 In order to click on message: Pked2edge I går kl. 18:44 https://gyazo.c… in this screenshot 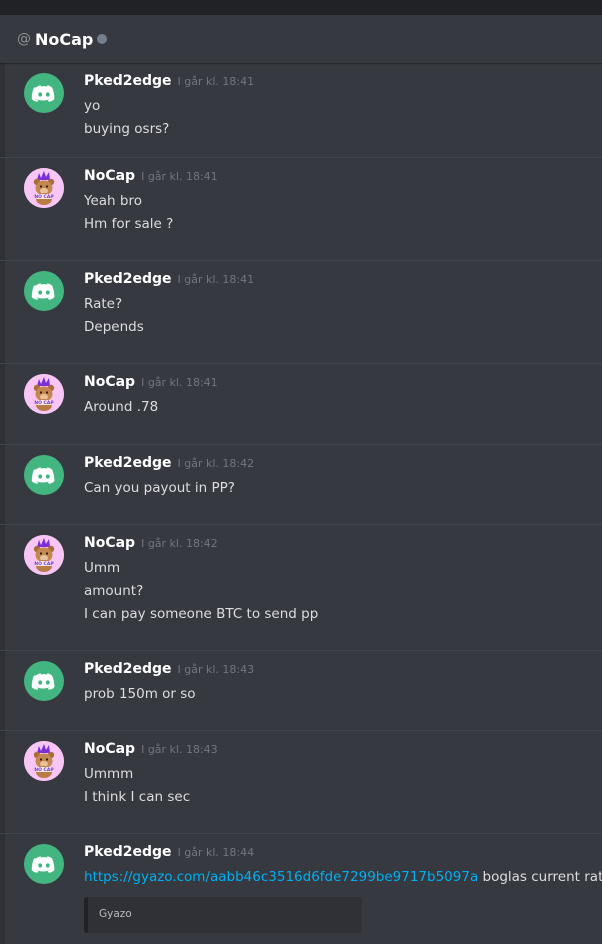, I will do `click(301, 888)`.